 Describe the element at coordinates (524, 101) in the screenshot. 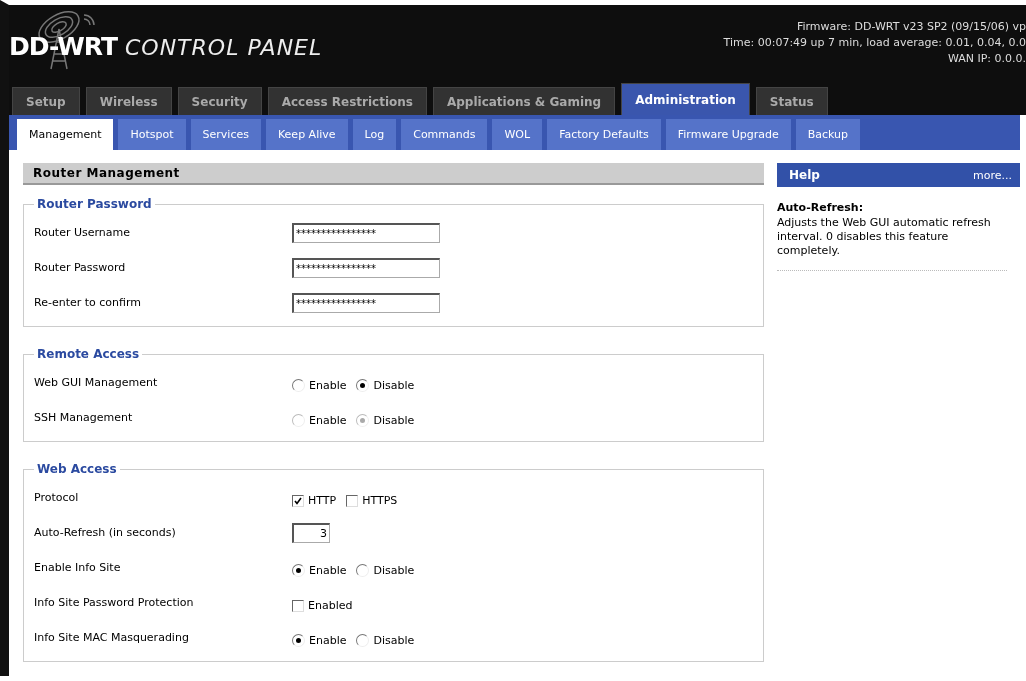

I see `nav-tab: Applications & Gaming` at that location.